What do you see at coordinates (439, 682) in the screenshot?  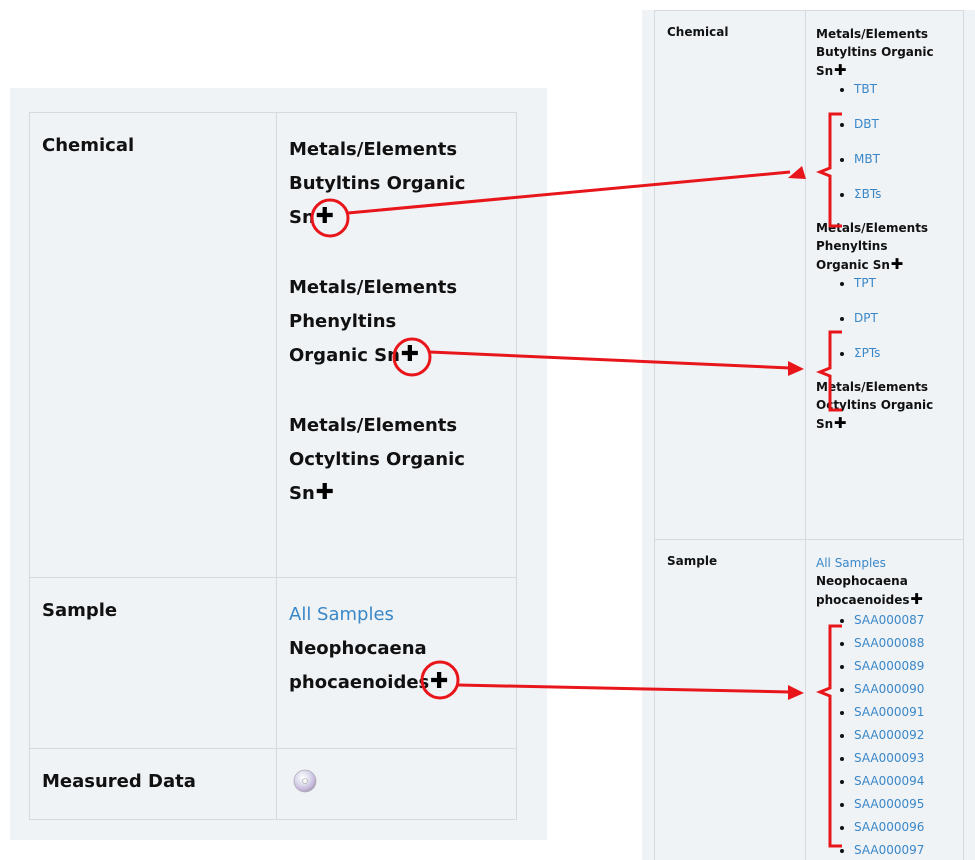 I see `expand-species-plus-icon: ✚` at bounding box center [439, 682].